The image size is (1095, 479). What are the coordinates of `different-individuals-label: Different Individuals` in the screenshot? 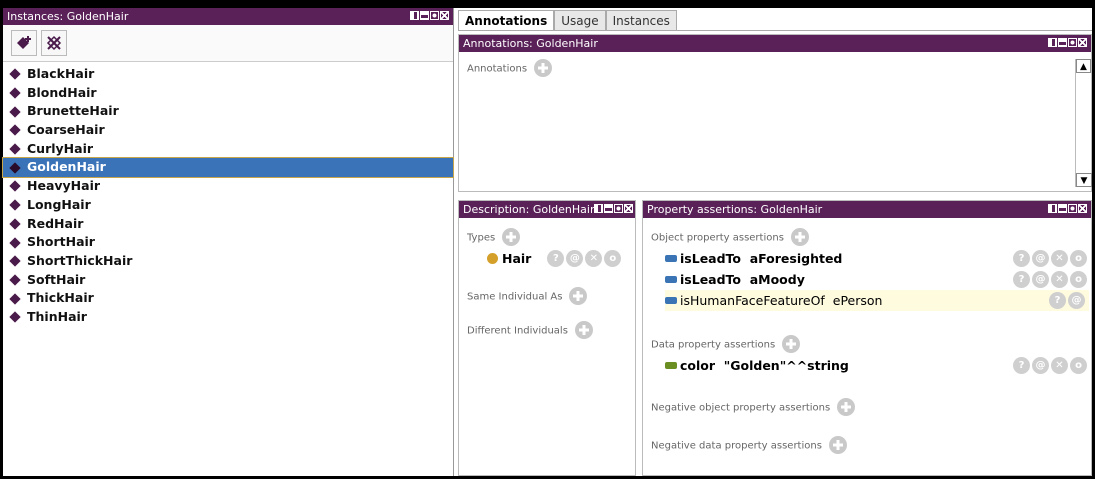 It's located at (517, 331).